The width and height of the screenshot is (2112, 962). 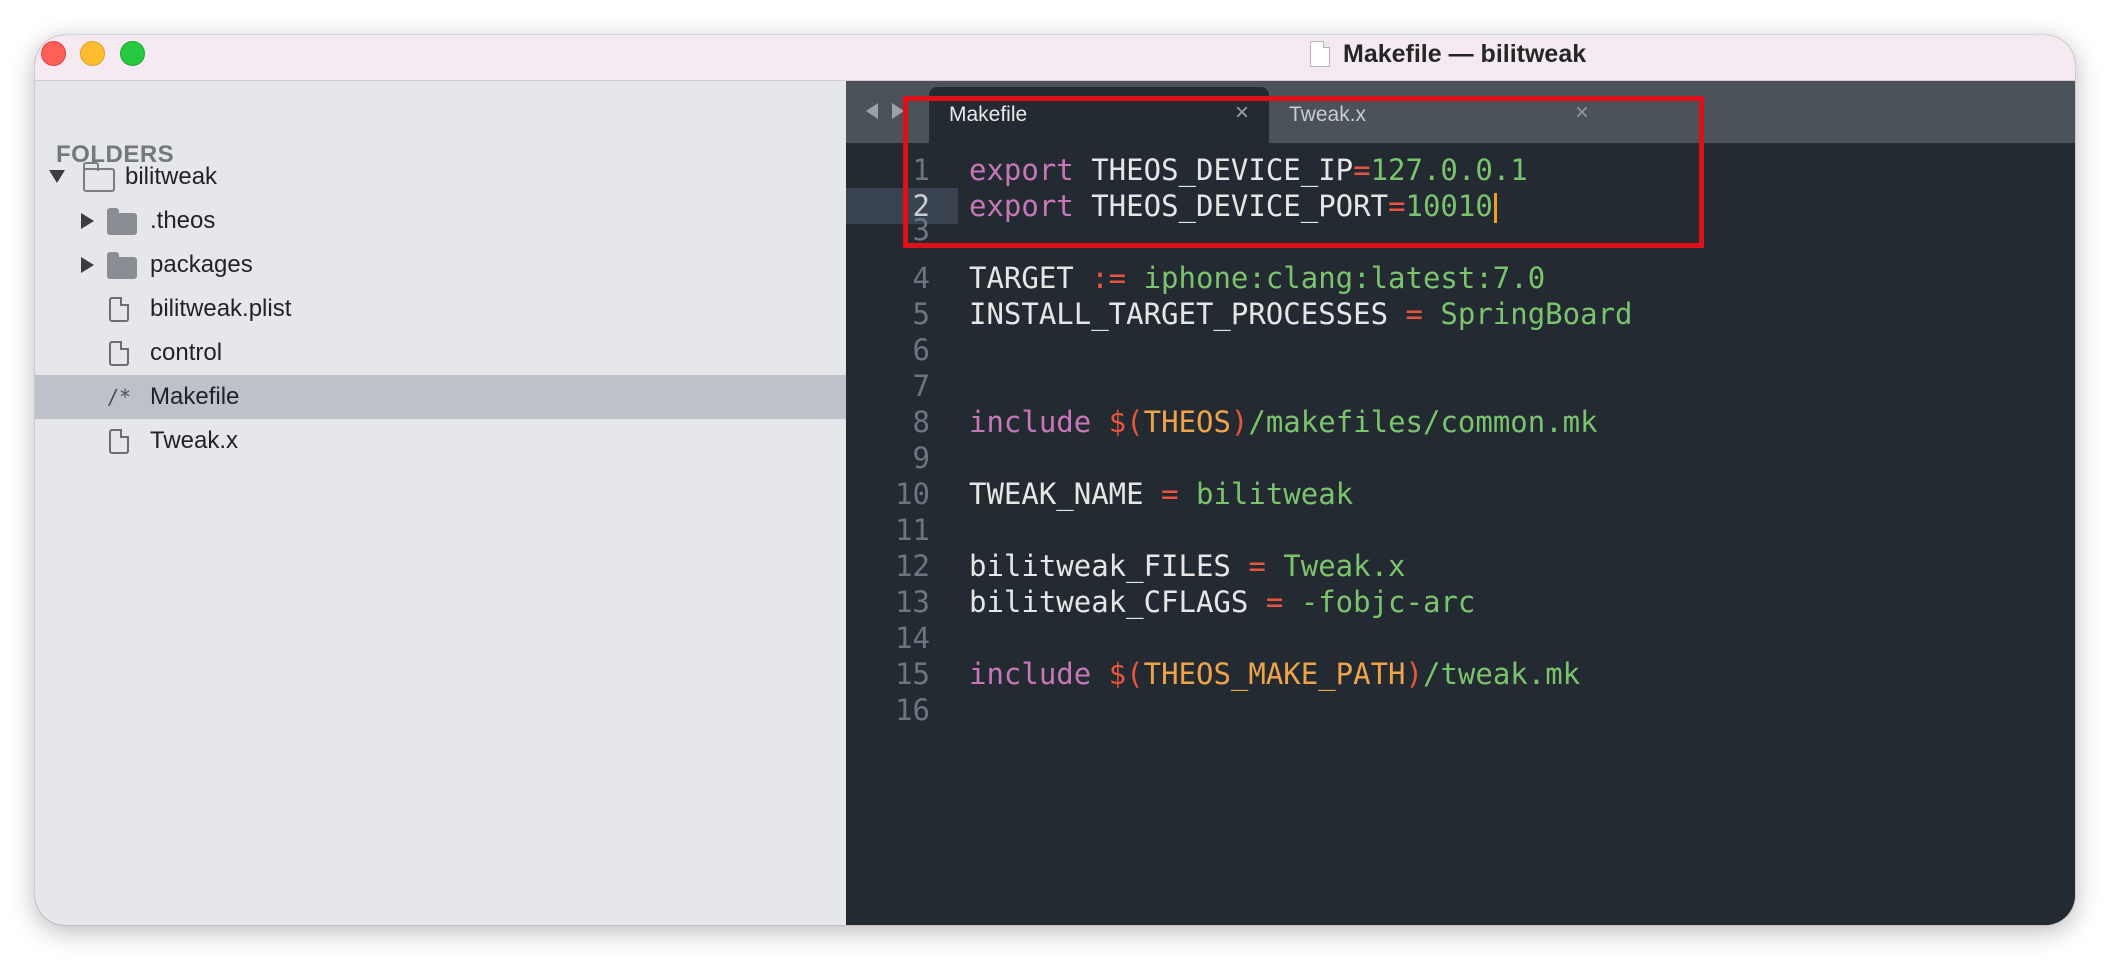 What do you see at coordinates (1055, 58) in the screenshot?
I see `title-bar: Makefile — bilitweak` at bounding box center [1055, 58].